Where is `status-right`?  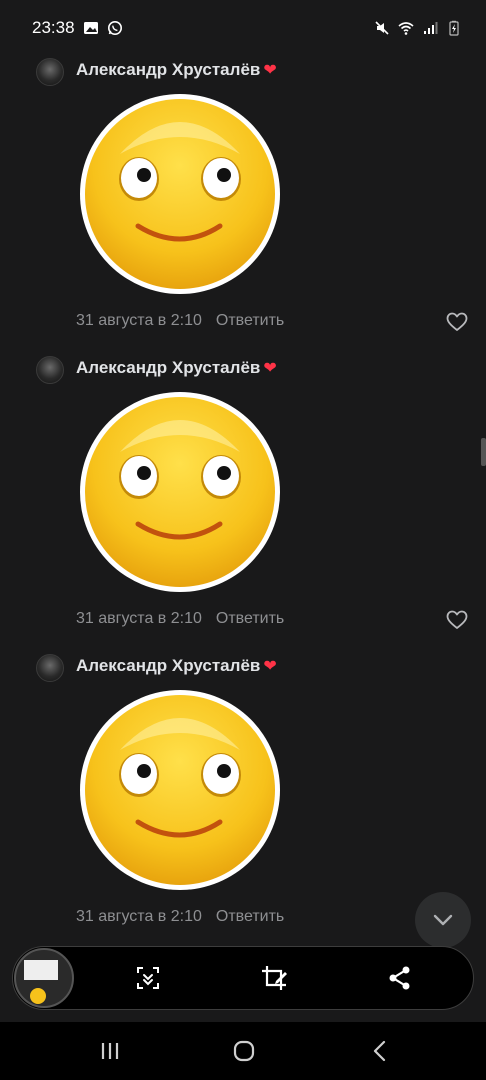 status-right is located at coordinates (418, 28).